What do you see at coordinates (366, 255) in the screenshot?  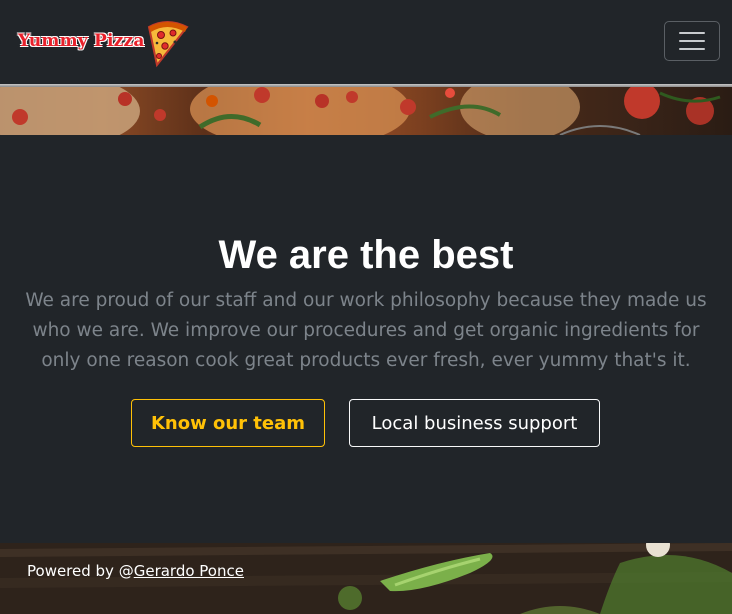 I see `hero-title: We are the best` at bounding box center [366, 255].